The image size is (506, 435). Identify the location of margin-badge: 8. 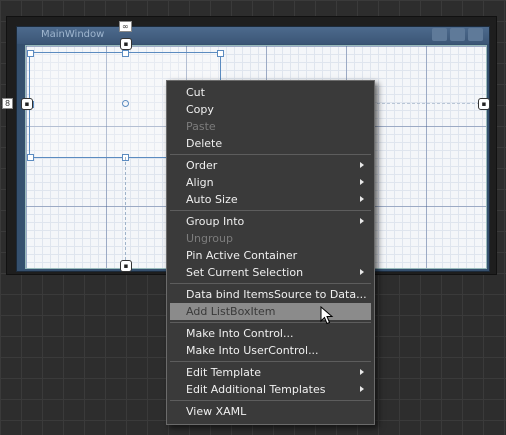
(8, 103).